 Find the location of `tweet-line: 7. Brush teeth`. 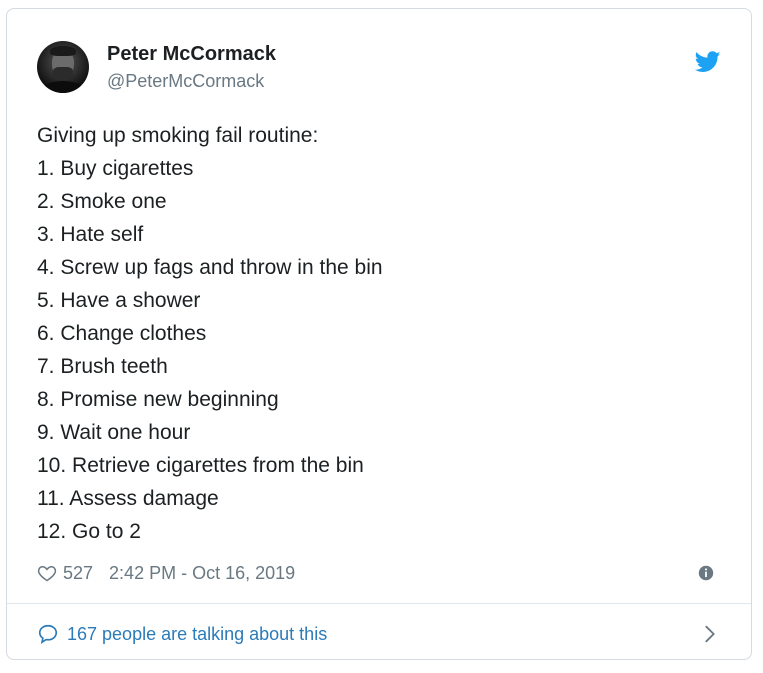

tweet-line: 7. Brush teeth is located at coordinates (102, 366).